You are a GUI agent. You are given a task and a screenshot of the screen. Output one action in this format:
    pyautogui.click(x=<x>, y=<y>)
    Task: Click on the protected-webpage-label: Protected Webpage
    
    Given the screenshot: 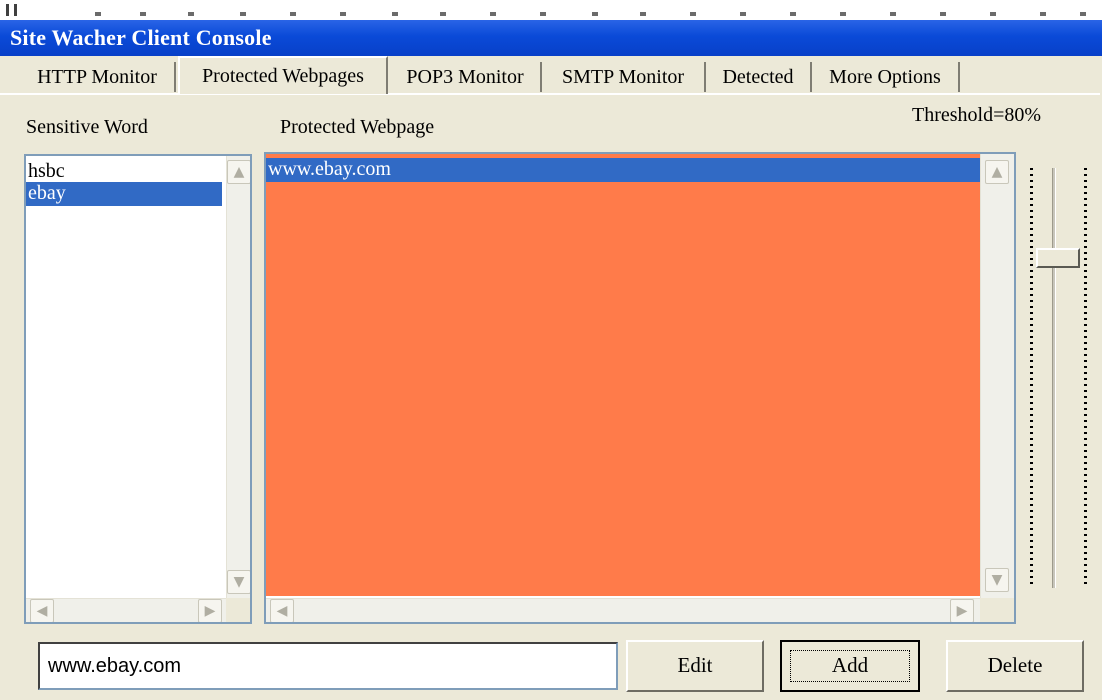 What is the action you would take?
    pyautogui.click(x=357, y=127)
    